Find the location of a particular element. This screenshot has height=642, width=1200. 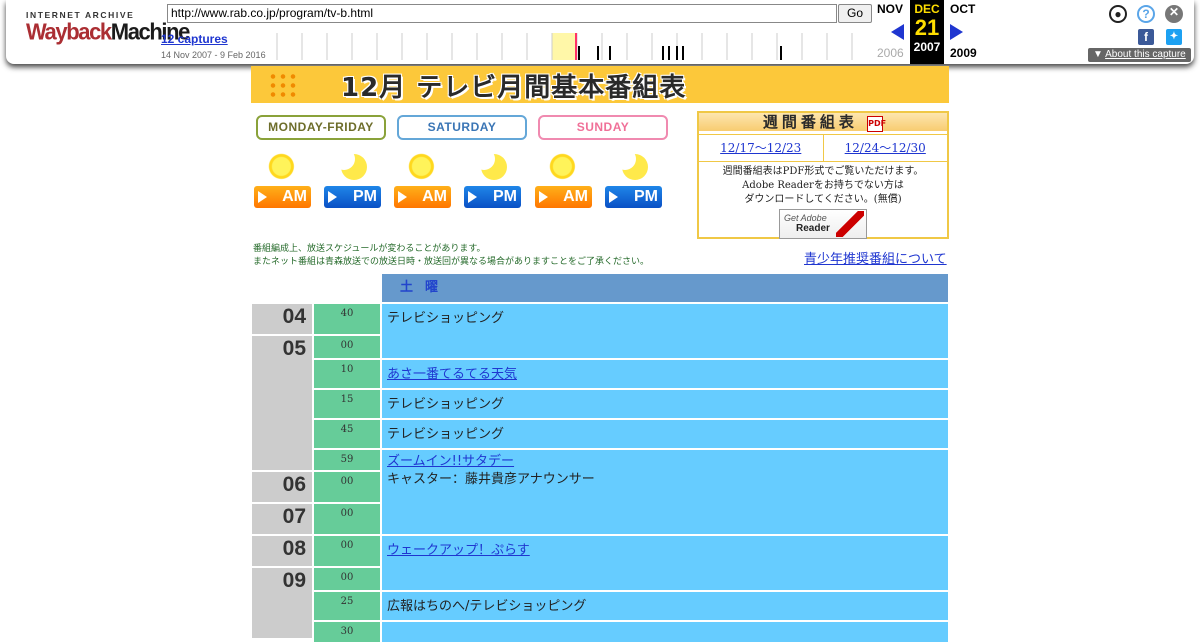

wayback-logo: INTERNET ARCHIVE WaybackMachine is located at coordinates (108, 30).